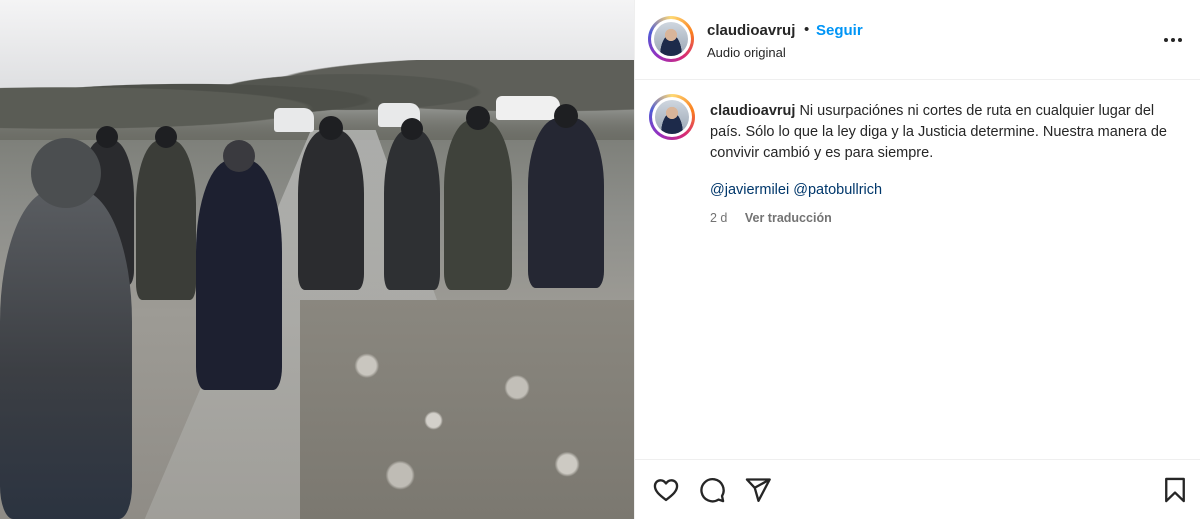 This screenshot has height=519, width=1200. Describe the element at coordinates (758, 490) in the screenshot. I see `send-icon` at that location.